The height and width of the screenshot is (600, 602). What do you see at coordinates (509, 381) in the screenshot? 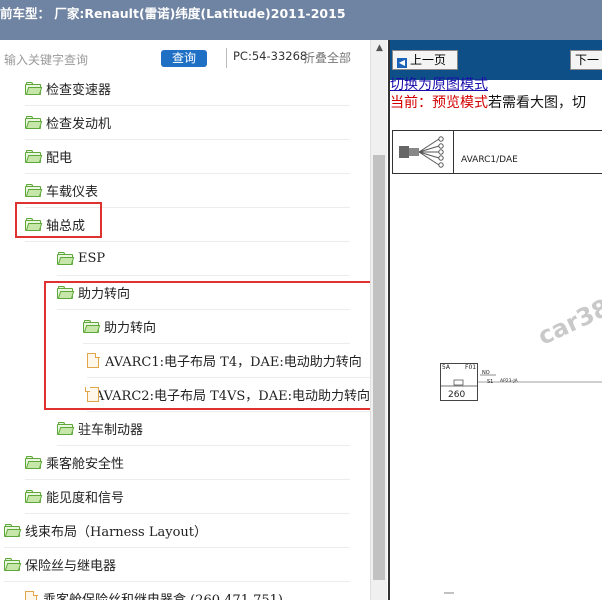
I see `wire-code-label: AP23-JA` at bounding box center [509, 381].